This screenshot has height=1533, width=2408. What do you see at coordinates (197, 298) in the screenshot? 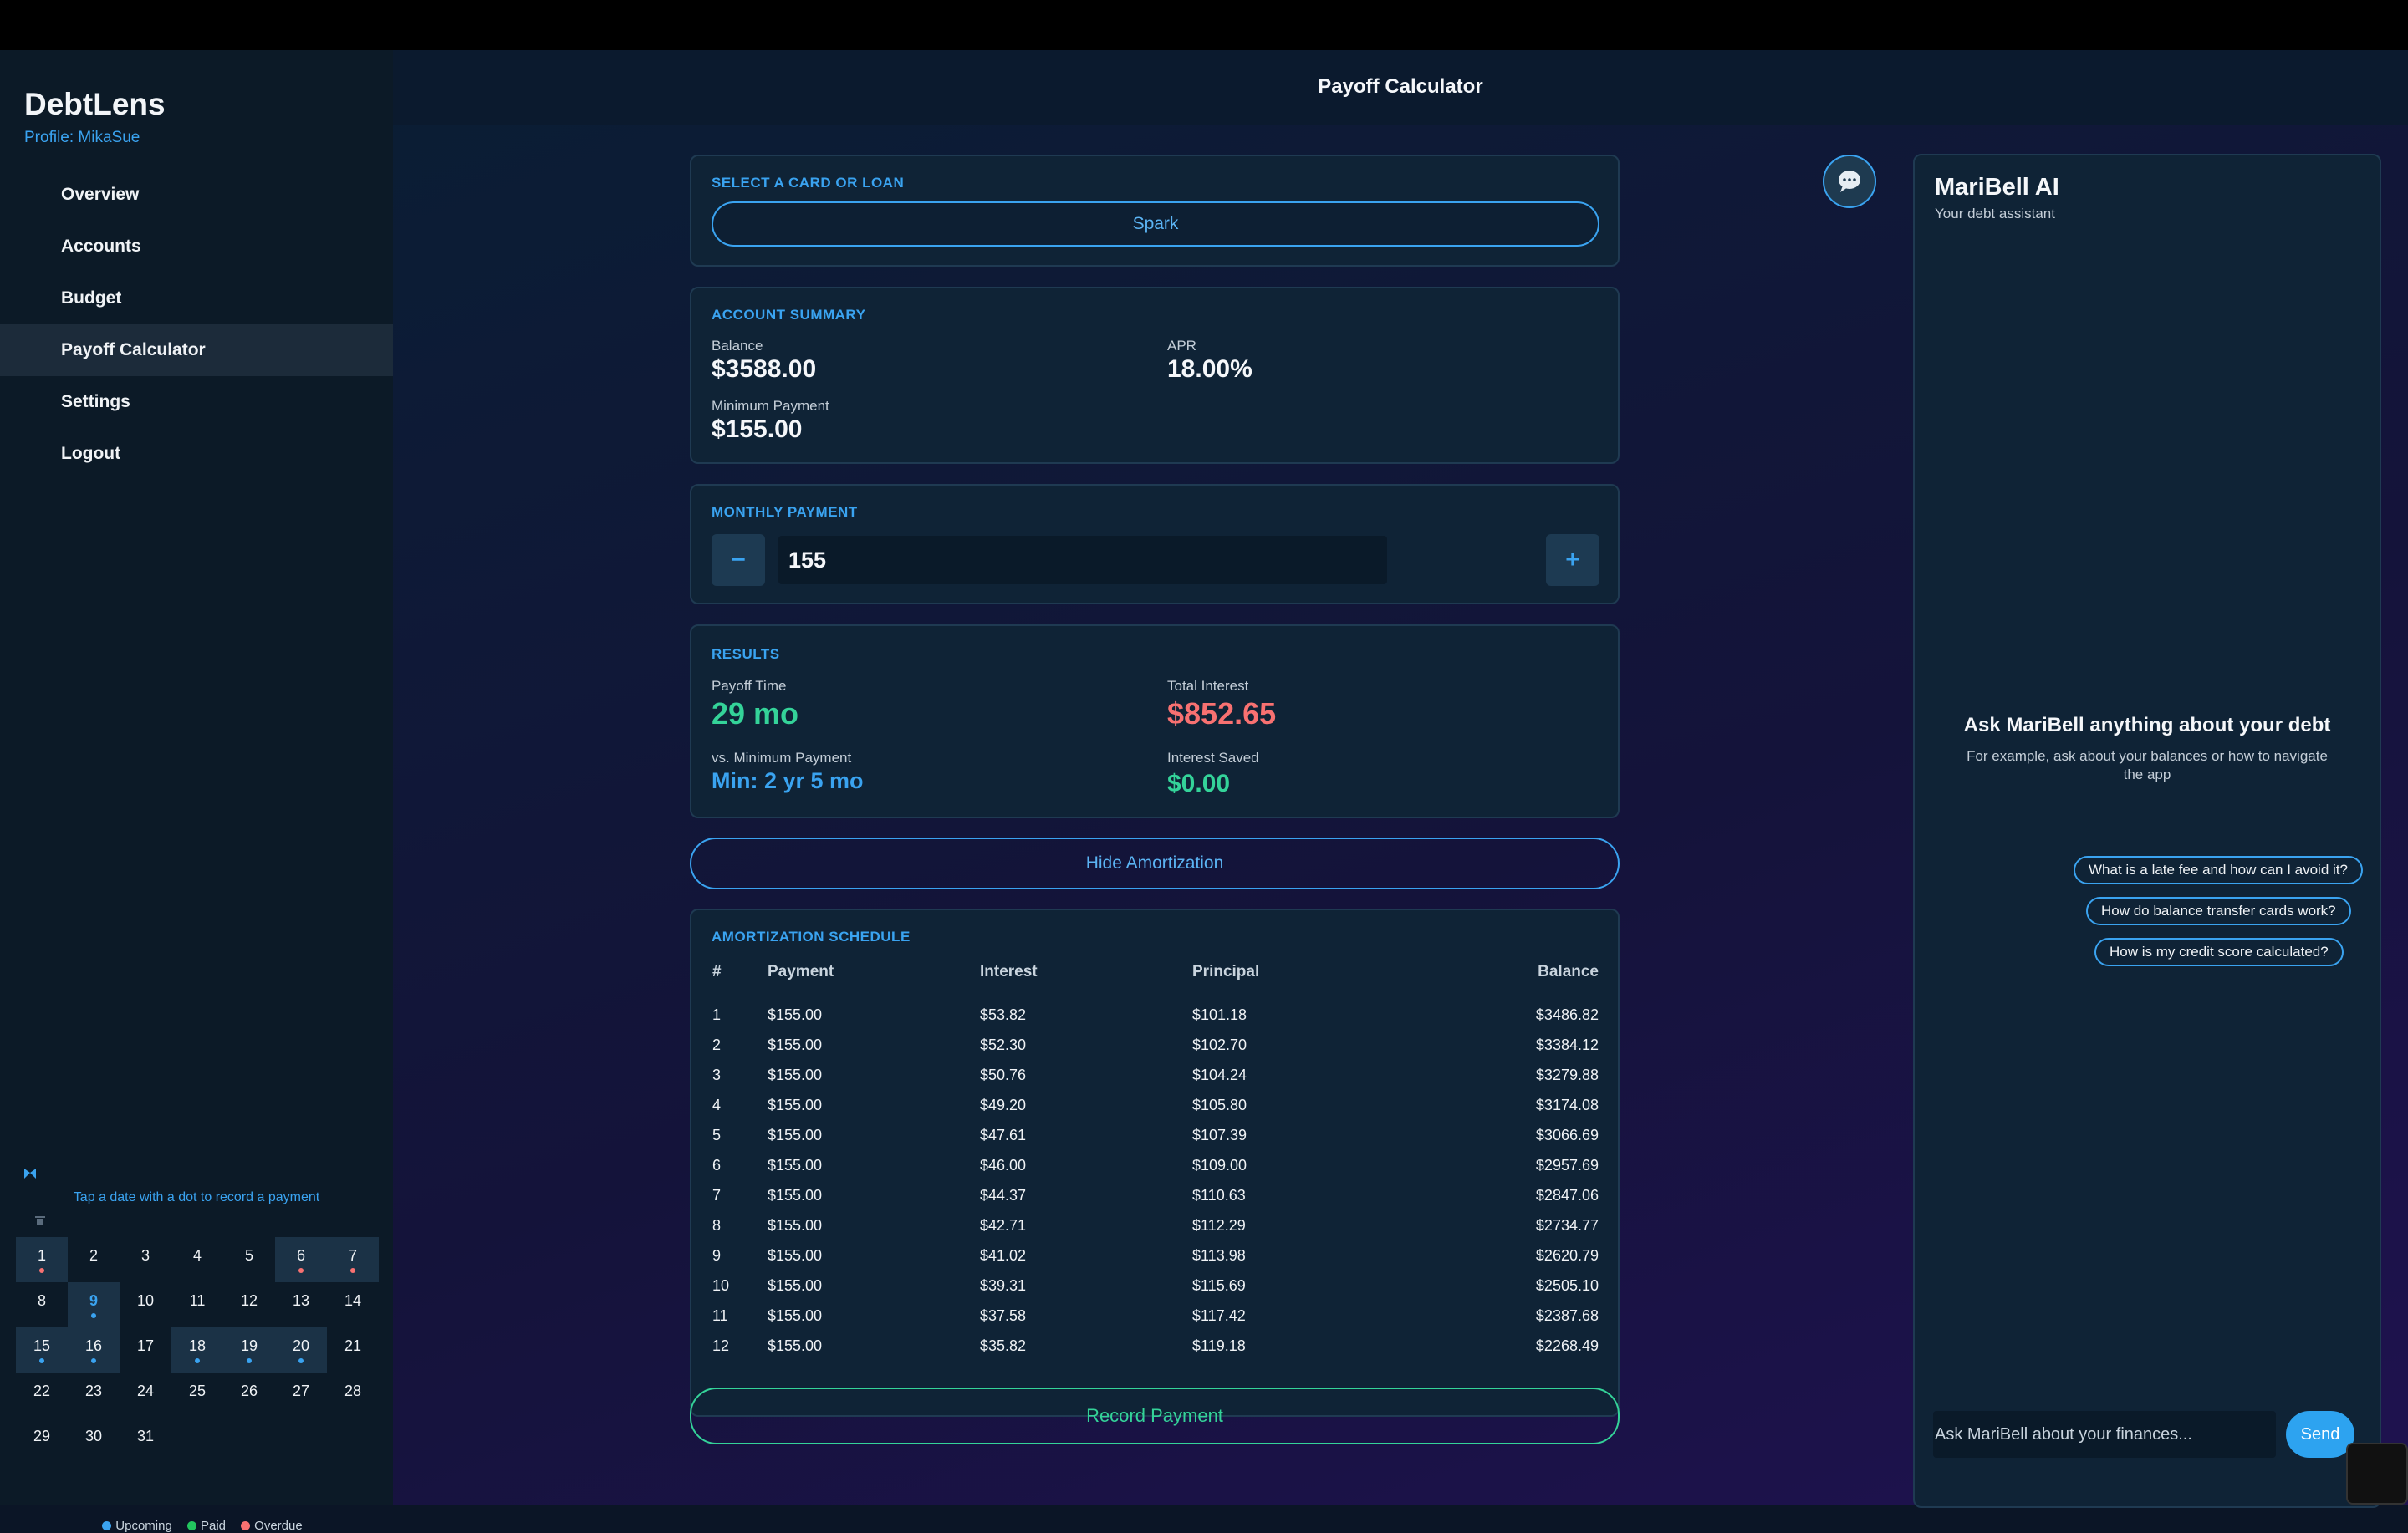
I see `sidebar-item-budget: Budget` at bounding box center [197, 298].